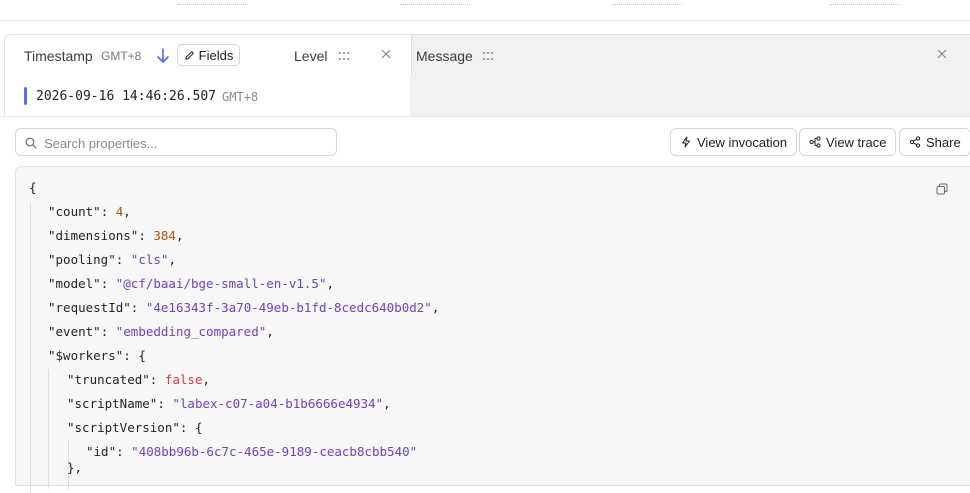  I want to click on lightning-icon, so click(686, 142).